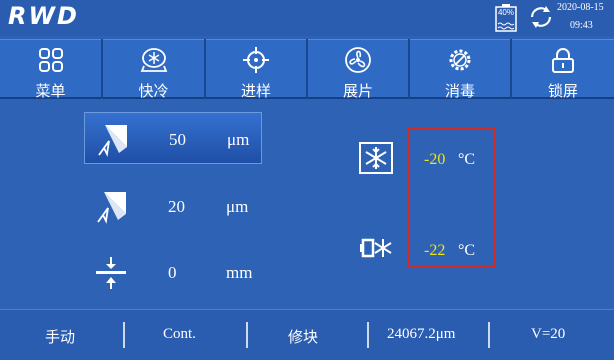 This screenshot has height=360, width=614. Describe the element at coordinates (50, 60) in the screenshot. I see `menu-grid-icon` at that location.